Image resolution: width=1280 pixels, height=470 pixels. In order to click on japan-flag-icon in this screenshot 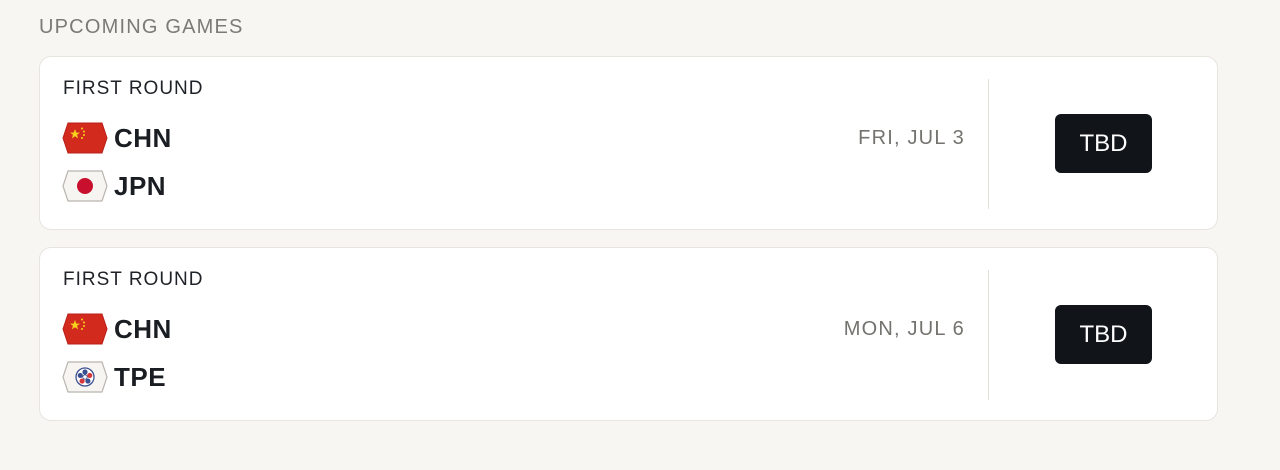, I will do `click(85, 186)`.